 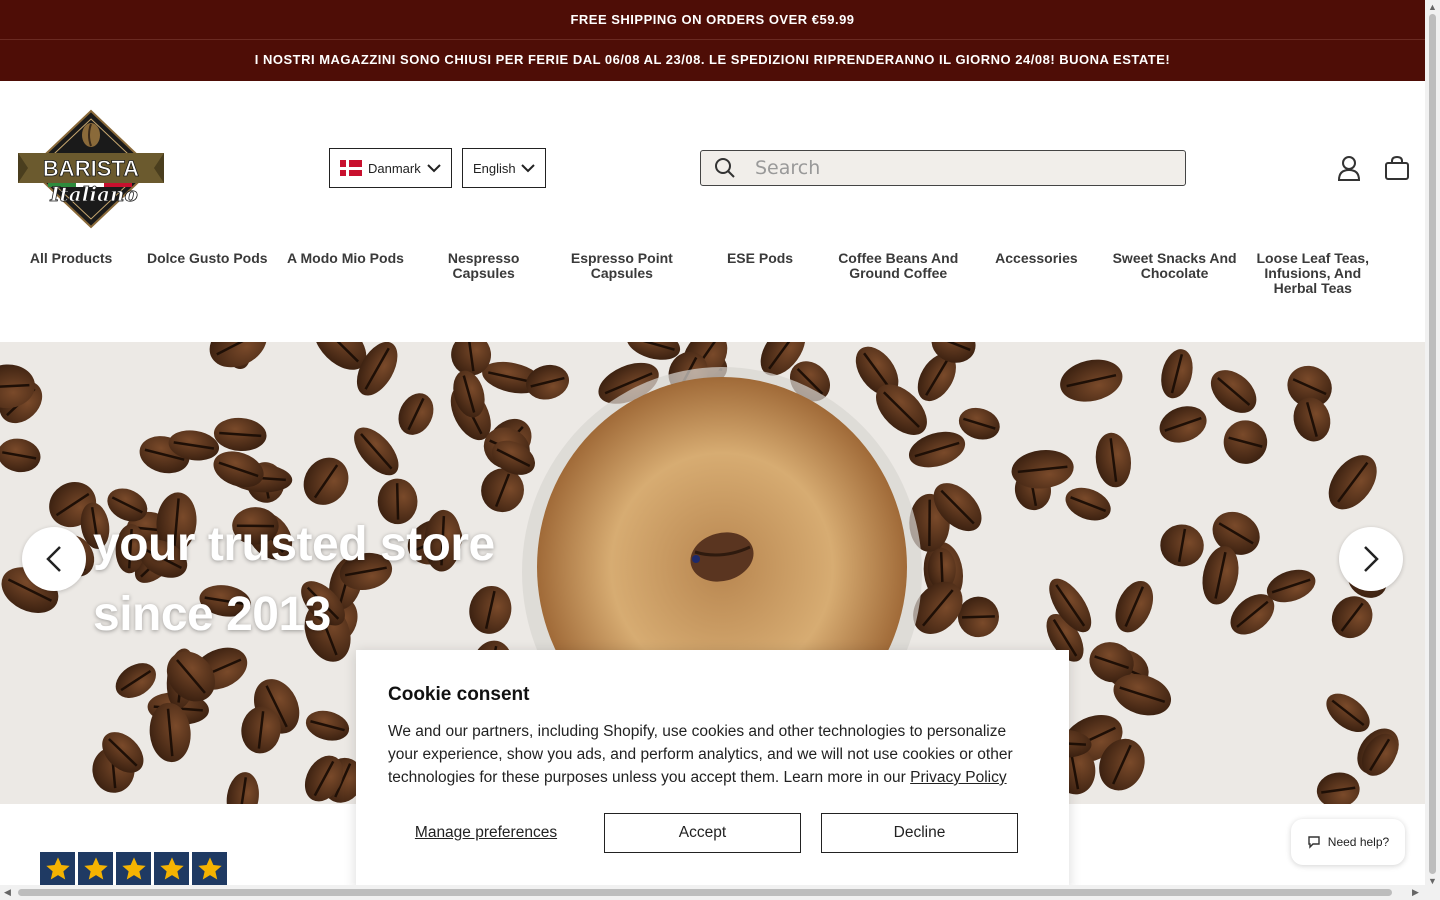 What do you see at coordinates (1036, 273) in the screenshot?
I see `nav-item-accessories: Accessories` at bounding box center [1036, 273].